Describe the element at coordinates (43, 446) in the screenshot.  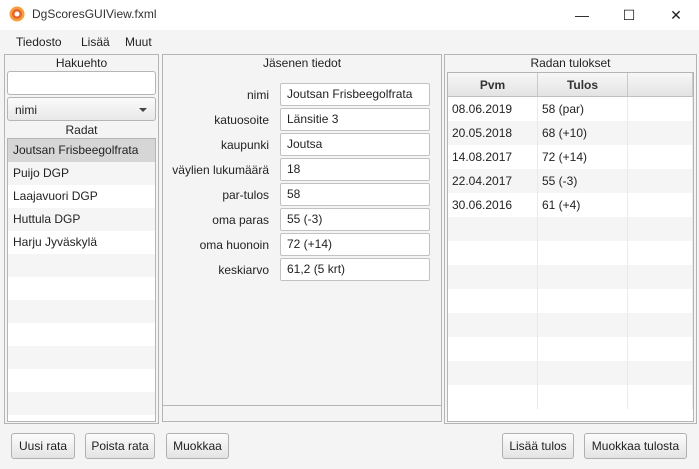
I see `new-course-button: Uusi rata` at that location.